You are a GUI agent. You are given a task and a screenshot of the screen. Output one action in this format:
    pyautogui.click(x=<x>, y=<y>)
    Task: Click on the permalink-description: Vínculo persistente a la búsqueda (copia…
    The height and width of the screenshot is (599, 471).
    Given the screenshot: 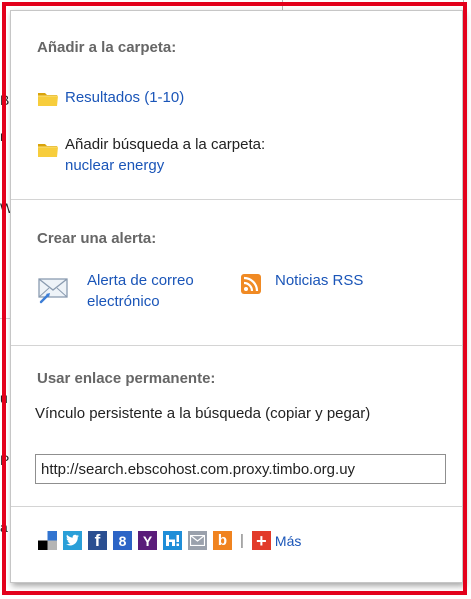 What is the action you would take?
    pyautogui.click(x=203, y=413)
    